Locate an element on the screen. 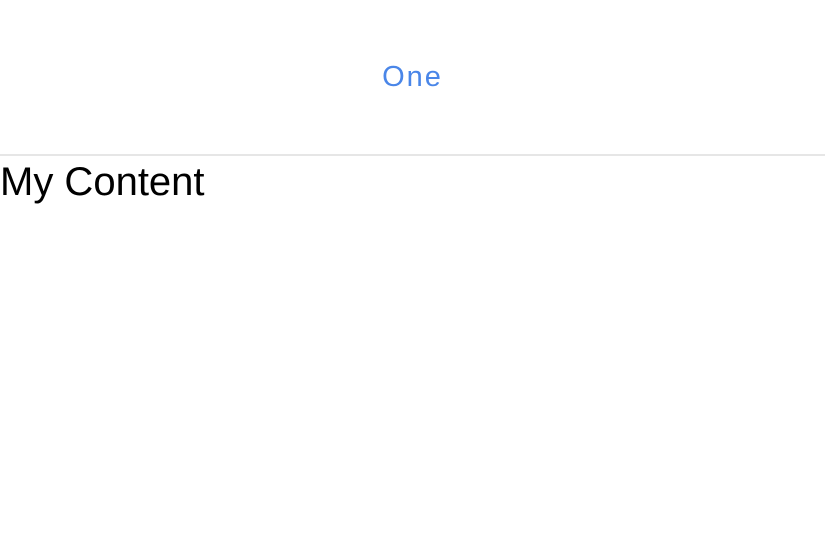 This screenshot has width=825, height=550. tab-label: One is located at coordinates (412, 76).